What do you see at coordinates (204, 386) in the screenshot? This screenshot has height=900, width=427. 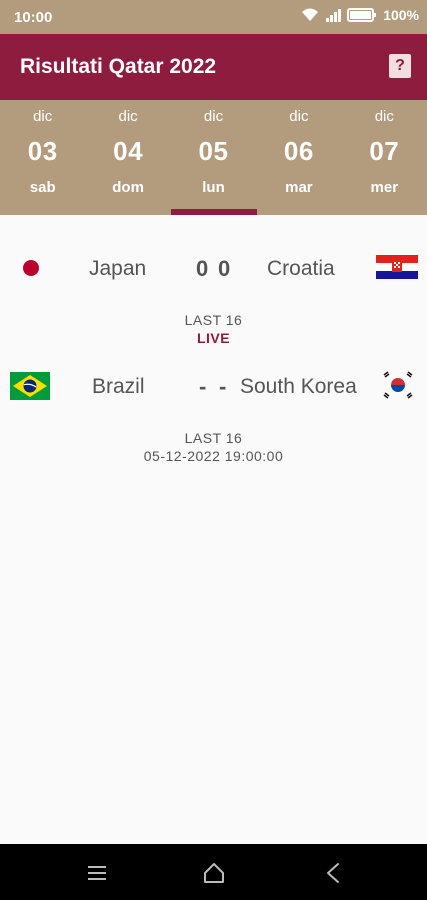 I see `home-score: -` at bounding box center [204, 386].